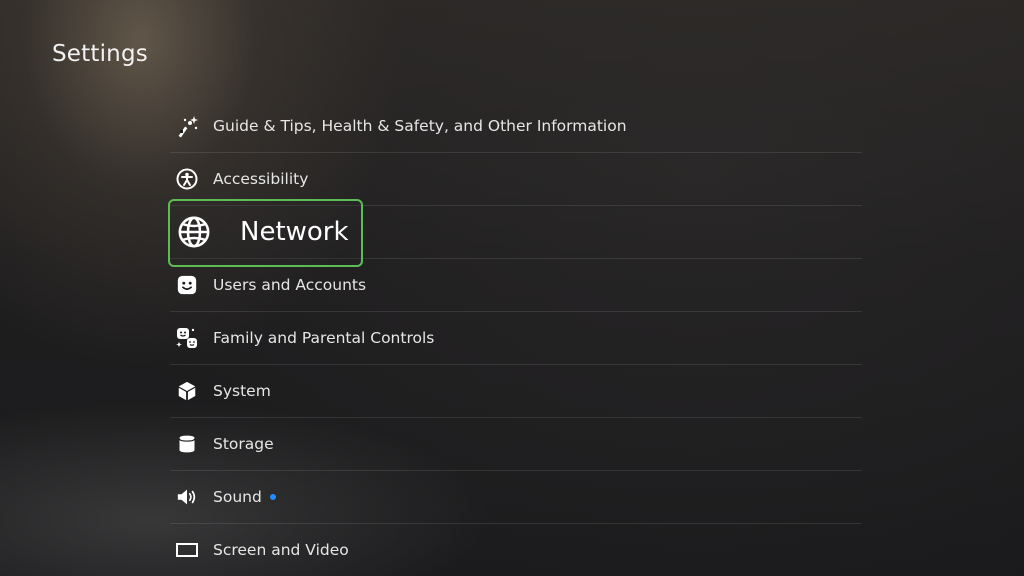 The width and height of the screenshot is (1024, 576). Describe the element at coordinates (243, 444) in the screenshot. I see `menu-item-label: Storage` at that location.